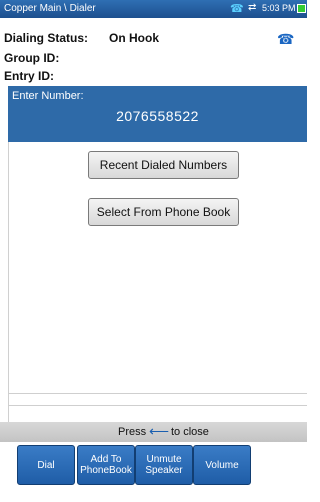 This screenshot has height=502, width=320. I want to click on add-to-phonebook-button: Add To PhoneBook, so click(106, 465).